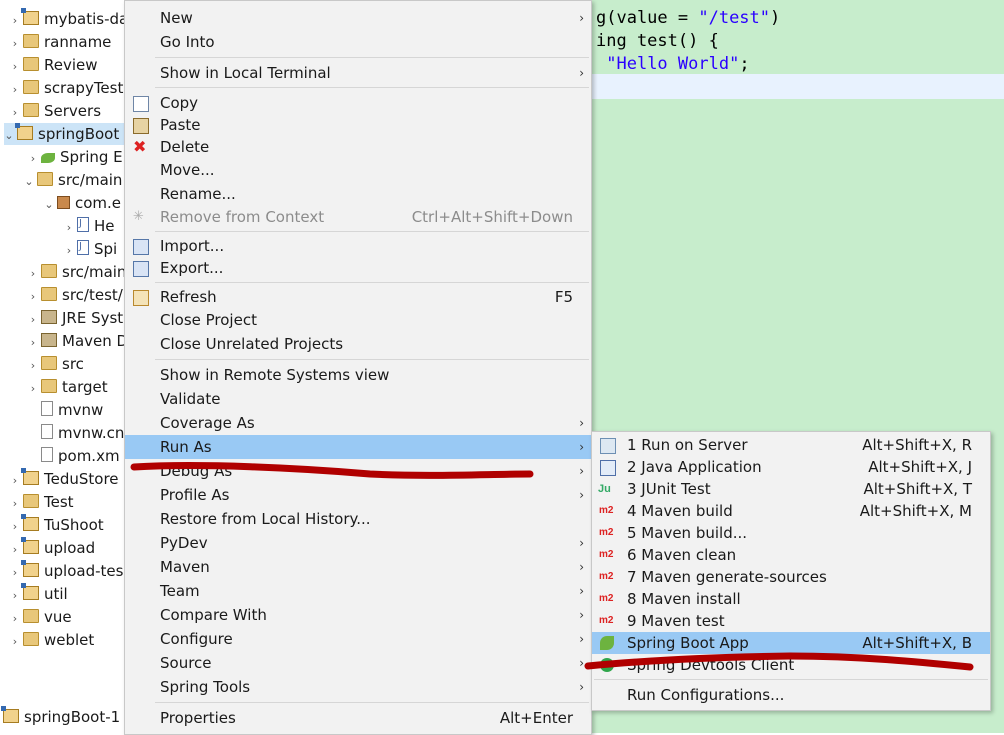 This screenshot has height=735, width=1004. I want to click on tree-item: › TuShoot, so click(57, 525).